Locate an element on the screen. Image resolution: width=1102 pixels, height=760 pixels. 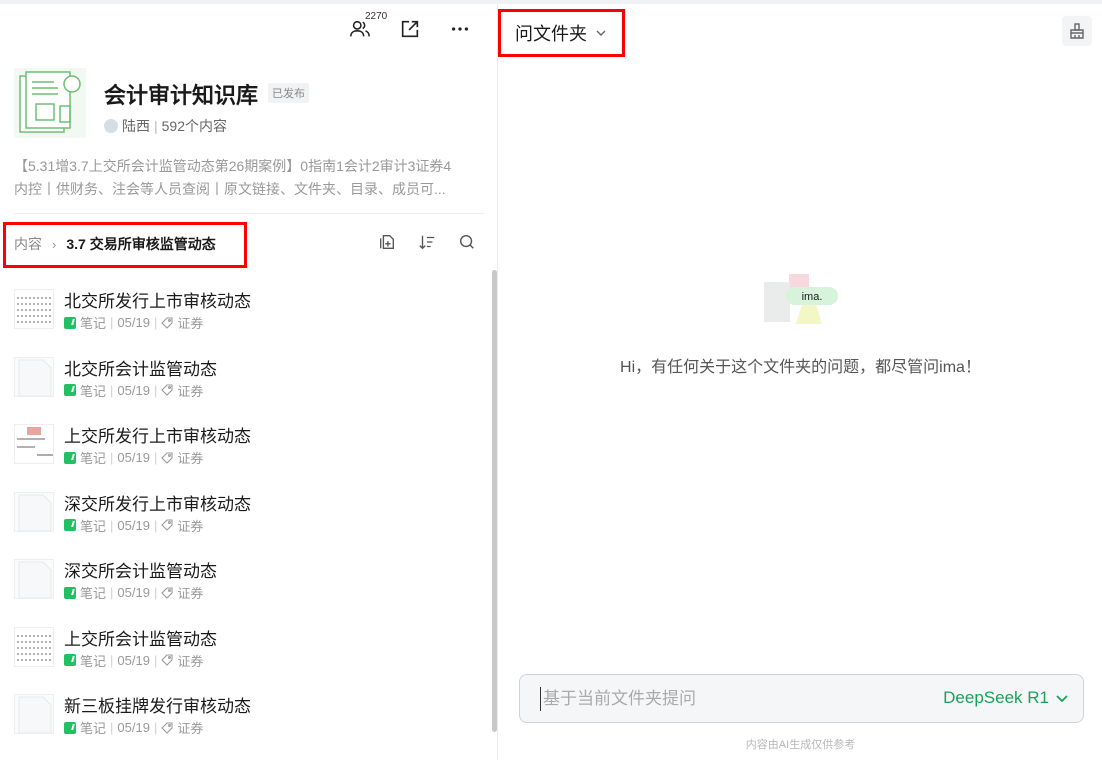
chevron-down-icon is located at coordinates (601, 33).